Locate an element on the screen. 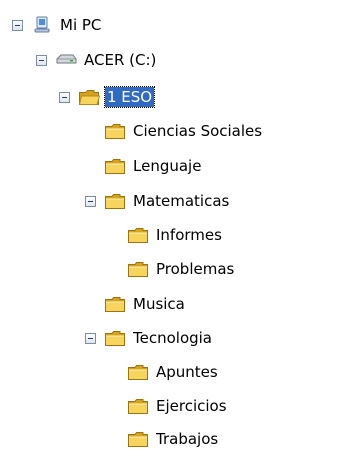  tree-item-label: Ejercicios is located at coordinates (191, 406).